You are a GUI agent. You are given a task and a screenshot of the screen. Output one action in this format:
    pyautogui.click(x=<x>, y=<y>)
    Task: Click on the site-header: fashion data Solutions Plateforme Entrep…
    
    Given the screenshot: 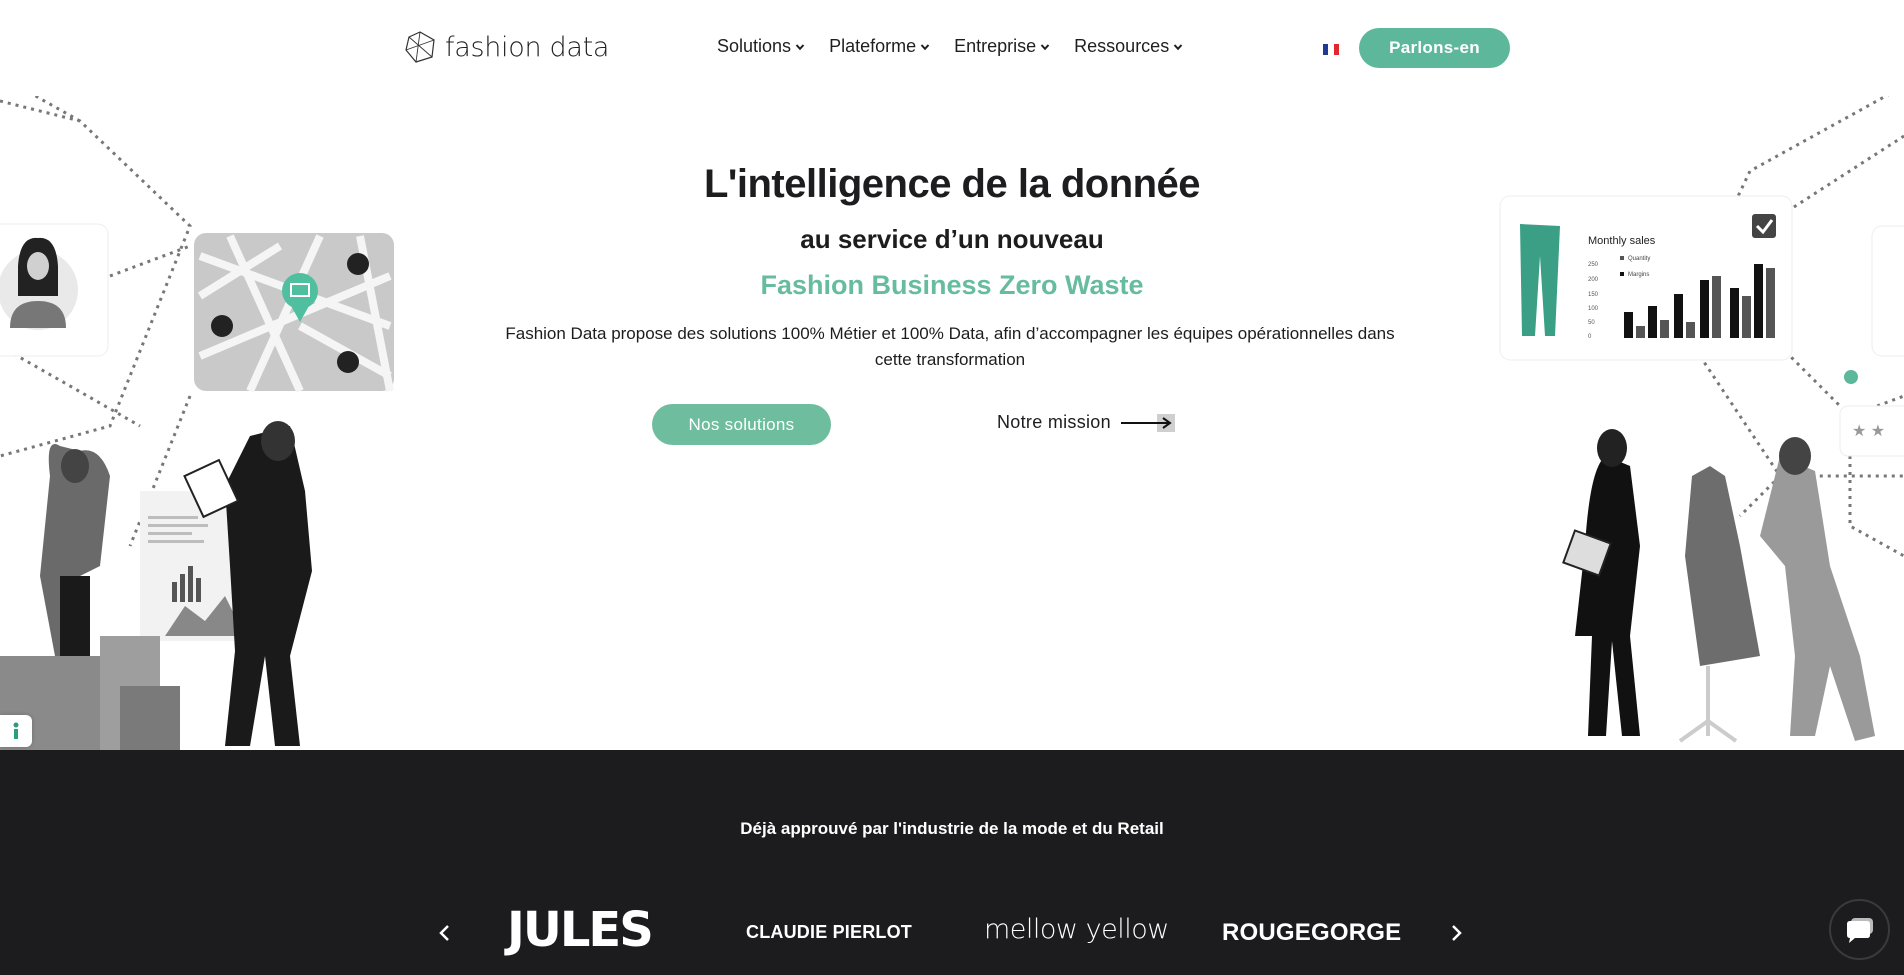 What is the action you would take?
    pyautogui.click(x=952, y=48)
    